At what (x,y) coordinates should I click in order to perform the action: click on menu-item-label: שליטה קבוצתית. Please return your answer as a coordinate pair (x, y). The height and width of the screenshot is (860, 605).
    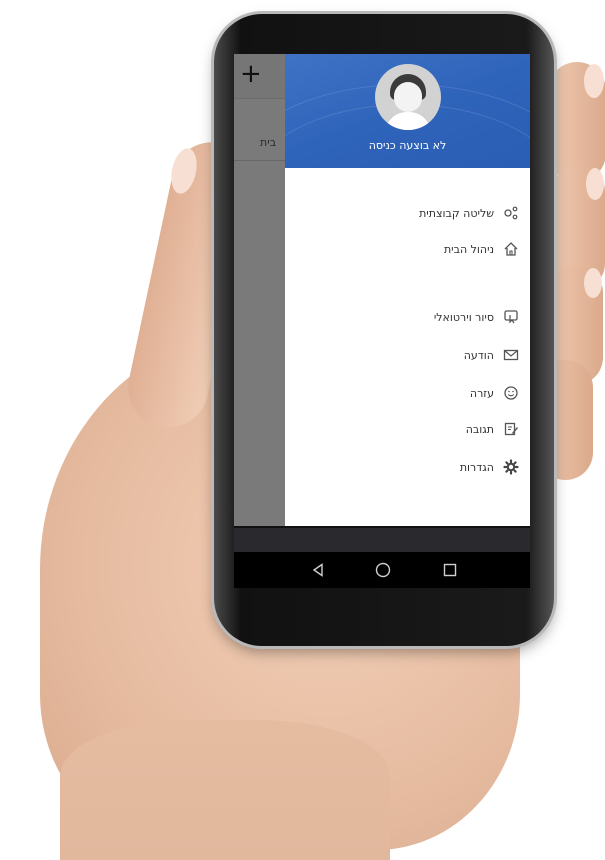
    Looking at the image, I should click on (456, 213).